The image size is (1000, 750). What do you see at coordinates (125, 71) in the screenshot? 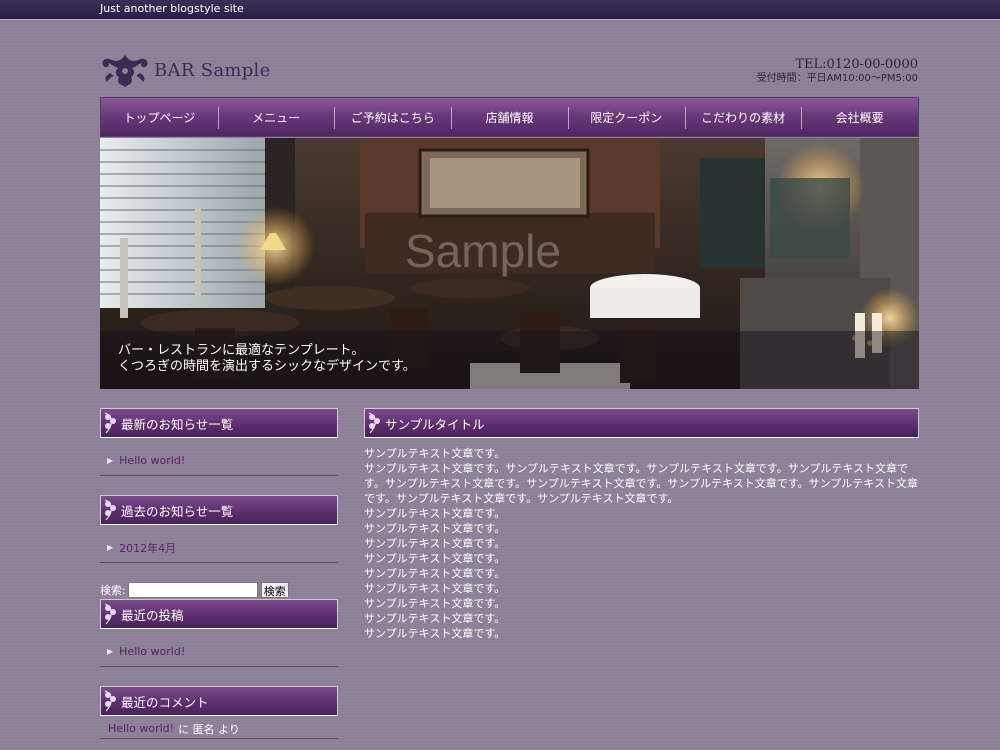
I see `crest-icon` at bounding box center [125, 71].